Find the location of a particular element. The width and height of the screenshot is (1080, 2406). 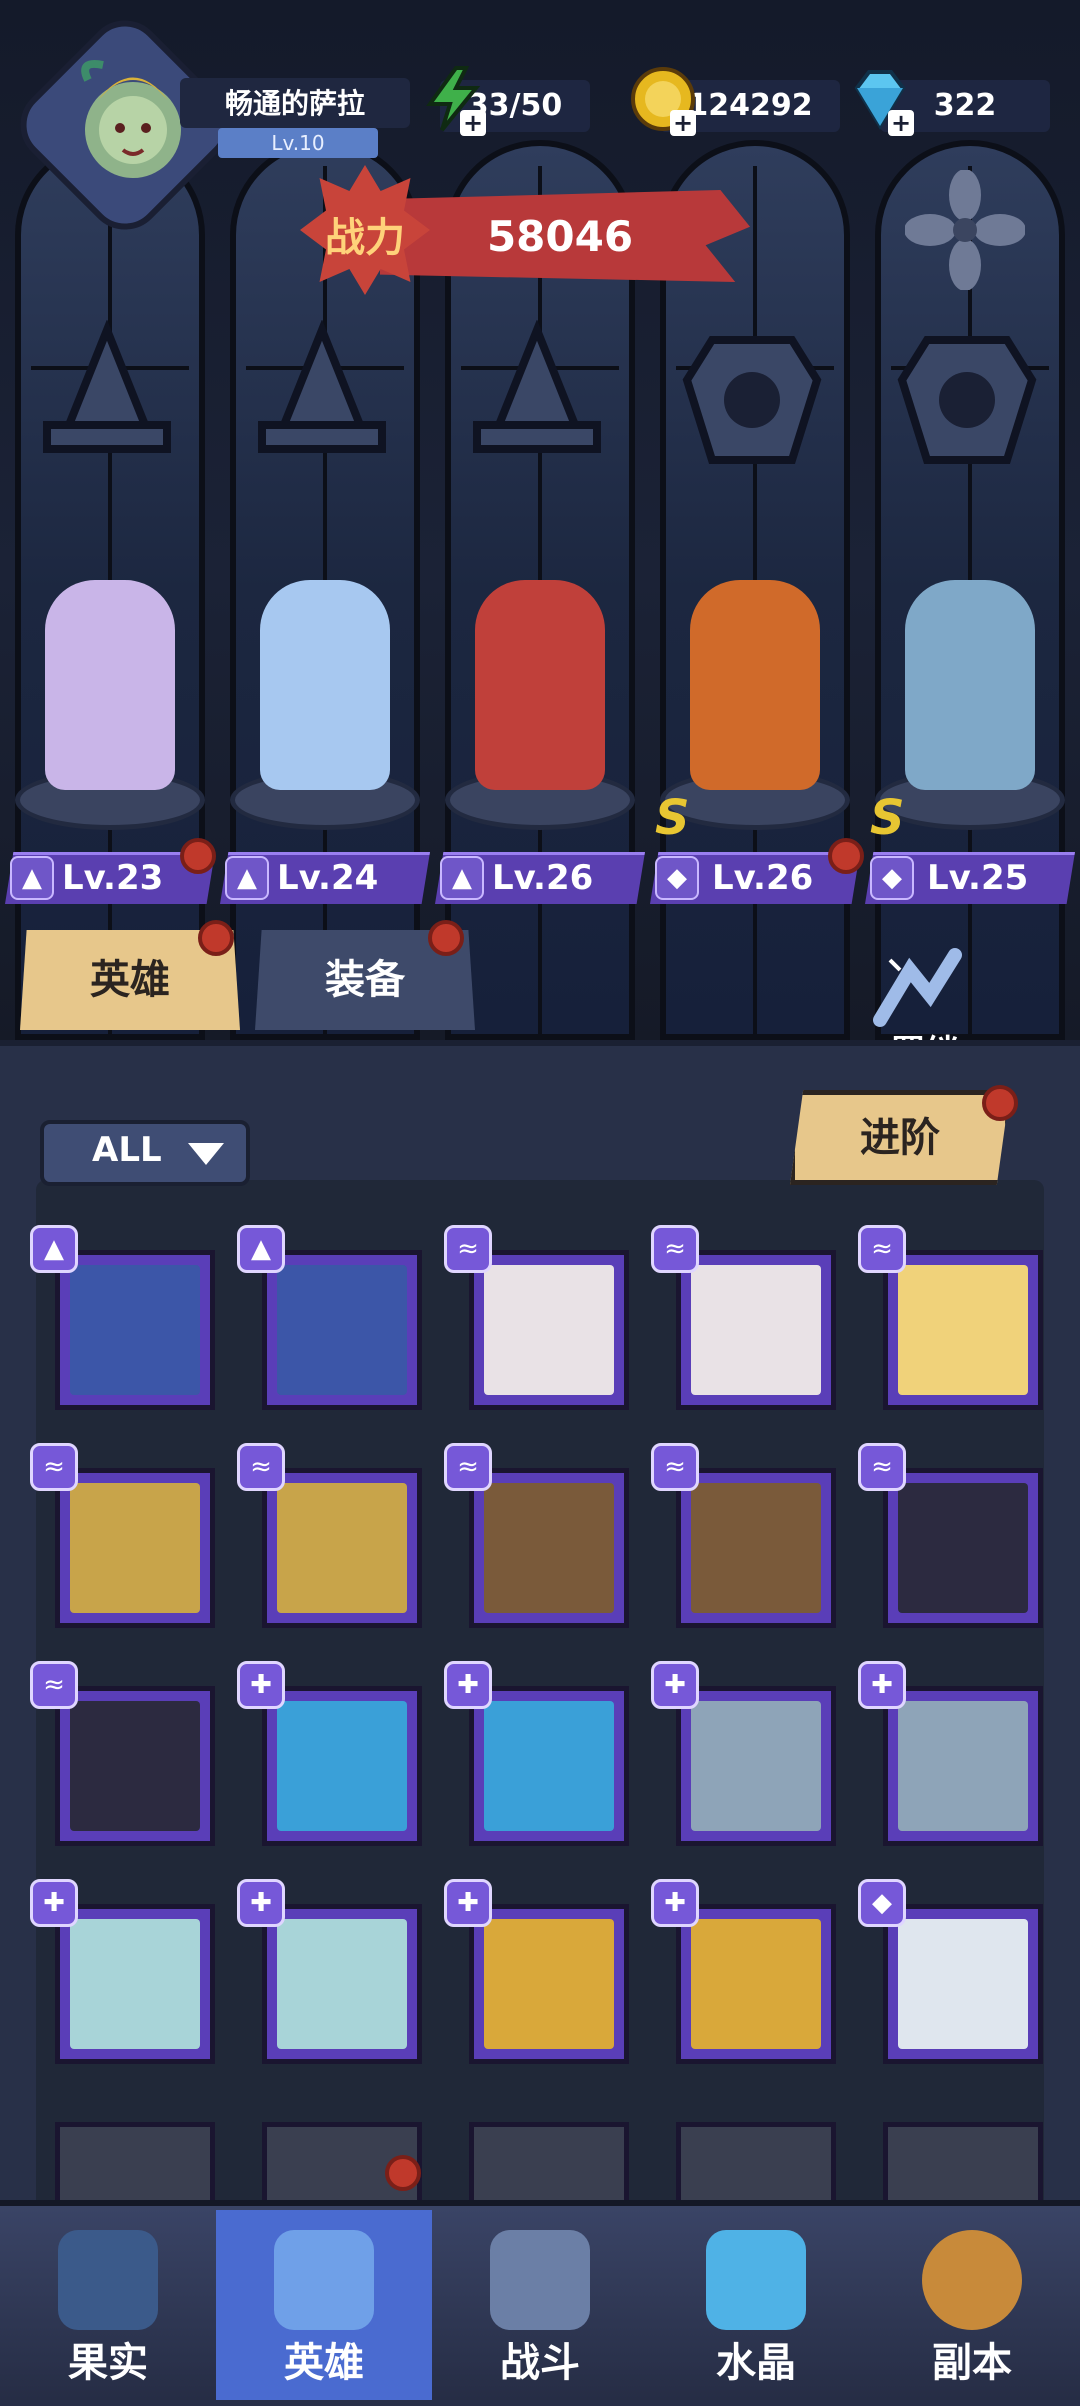

nav-label: 副本 is located at coordinates (972, 2363).